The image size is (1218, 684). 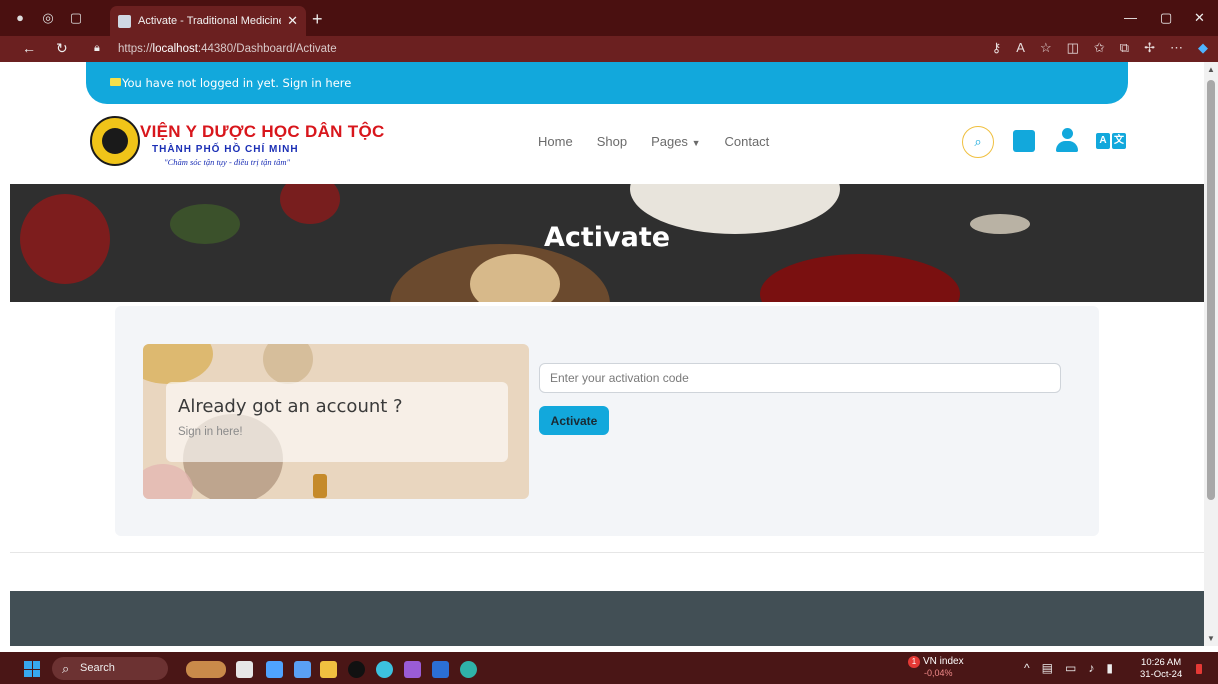 I want to click on promo-overlay: Already got an account ? Sign in here!, so click(x=337, y=422).